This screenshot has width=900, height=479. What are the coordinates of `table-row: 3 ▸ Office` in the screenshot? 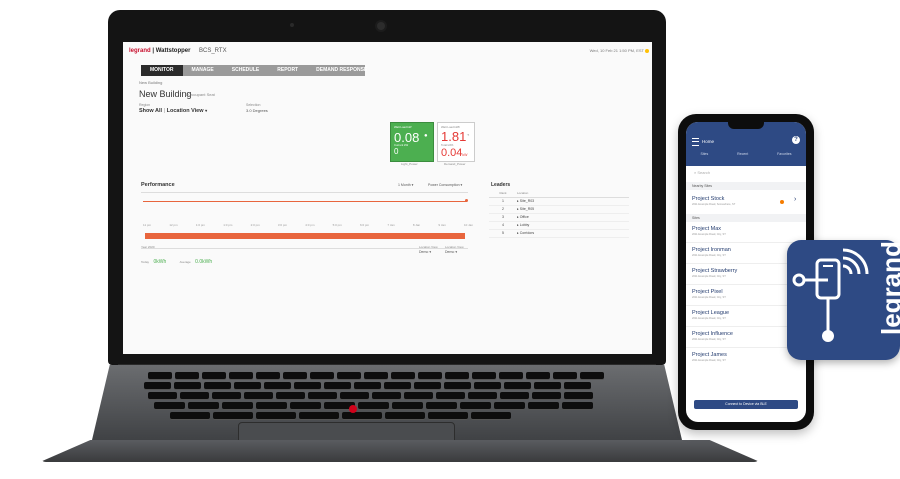 It's located at (559, 218).